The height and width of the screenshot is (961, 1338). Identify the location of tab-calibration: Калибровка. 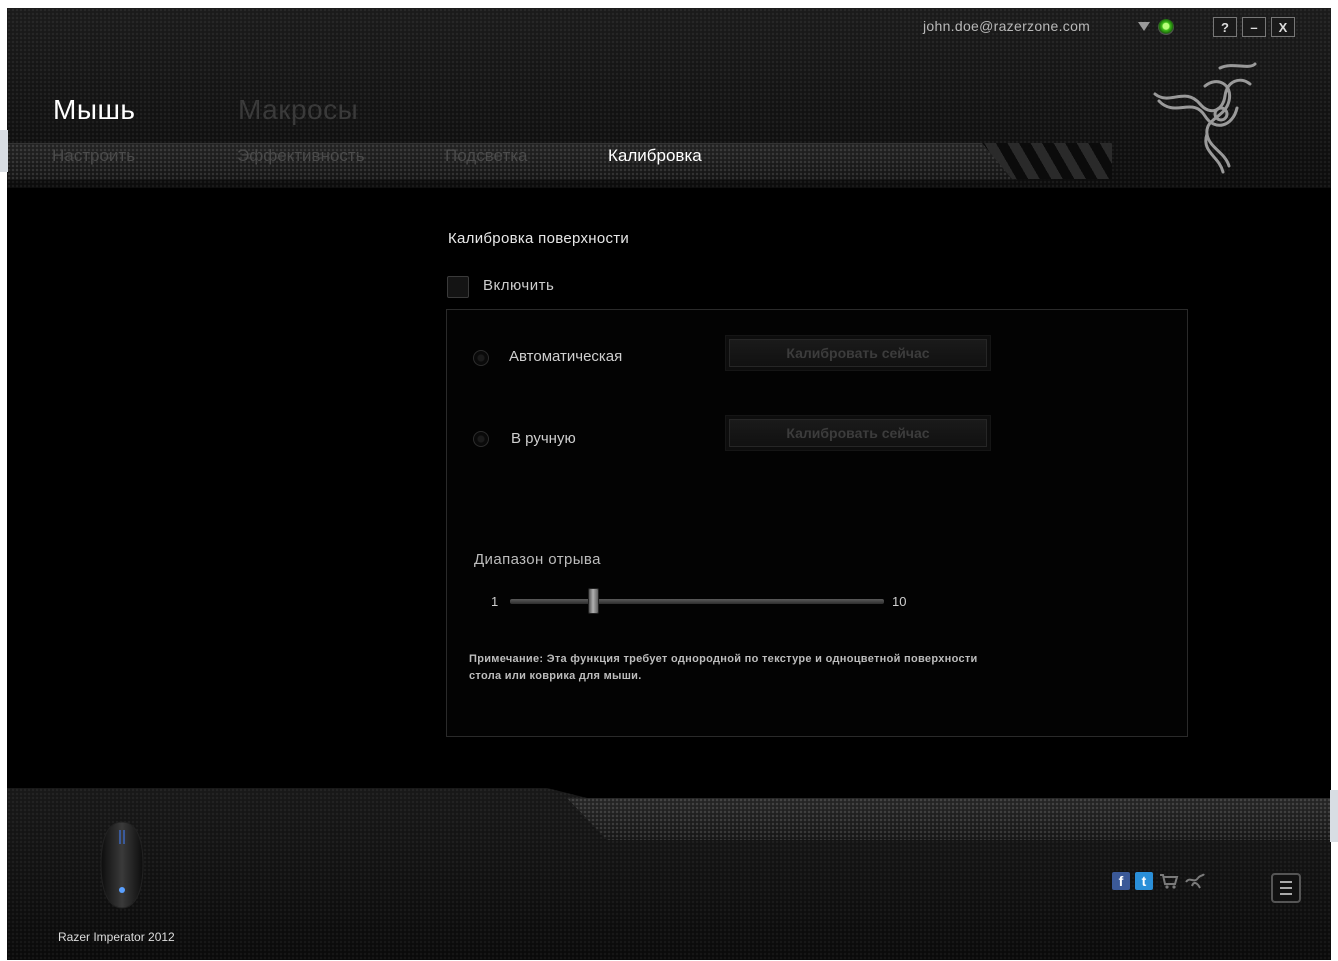
(655, 156).